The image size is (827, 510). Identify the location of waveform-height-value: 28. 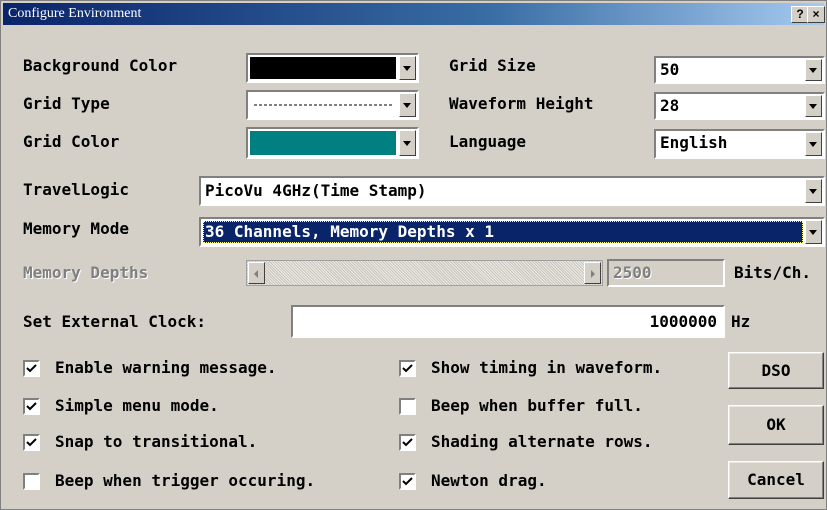
(670, 105).